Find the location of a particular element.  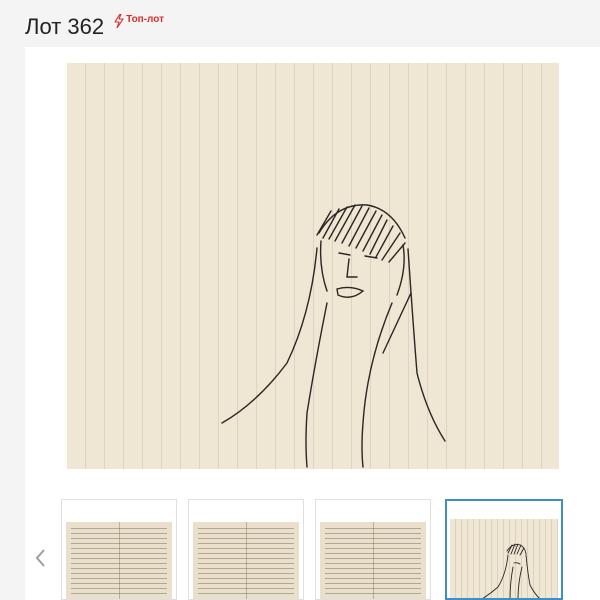

prev-arrow-button is located at coordinates (40, 558).